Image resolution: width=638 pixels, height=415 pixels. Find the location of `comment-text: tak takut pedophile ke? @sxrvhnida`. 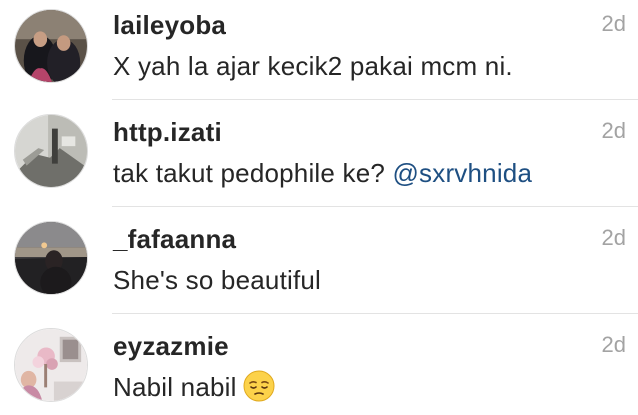

comment-text: tak takut pedophile ke? @sxrvhnida is located at coordinates (322, 173).